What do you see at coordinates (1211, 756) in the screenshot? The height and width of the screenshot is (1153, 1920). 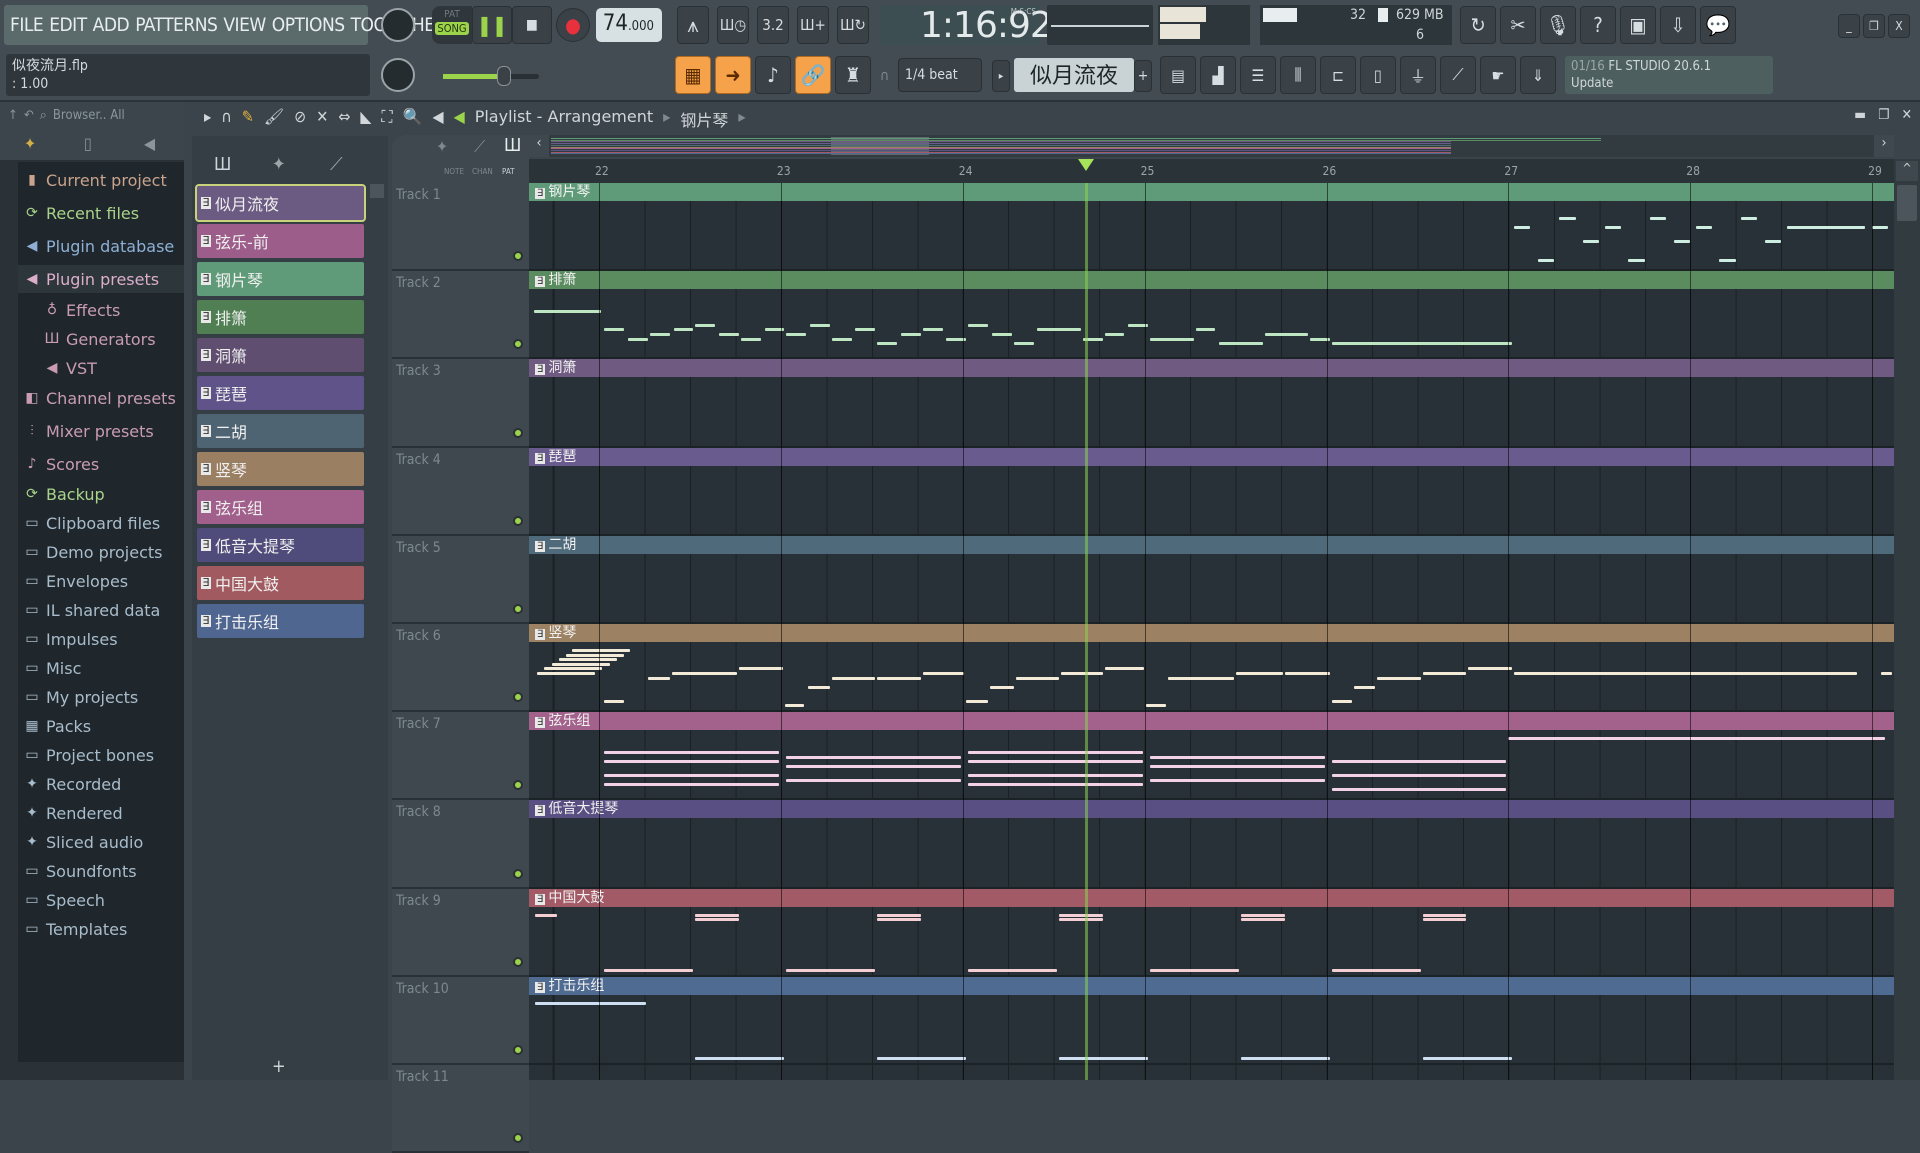 I see `track-lane: ∃ 弦乐组` at bounding box center [1211, 756].